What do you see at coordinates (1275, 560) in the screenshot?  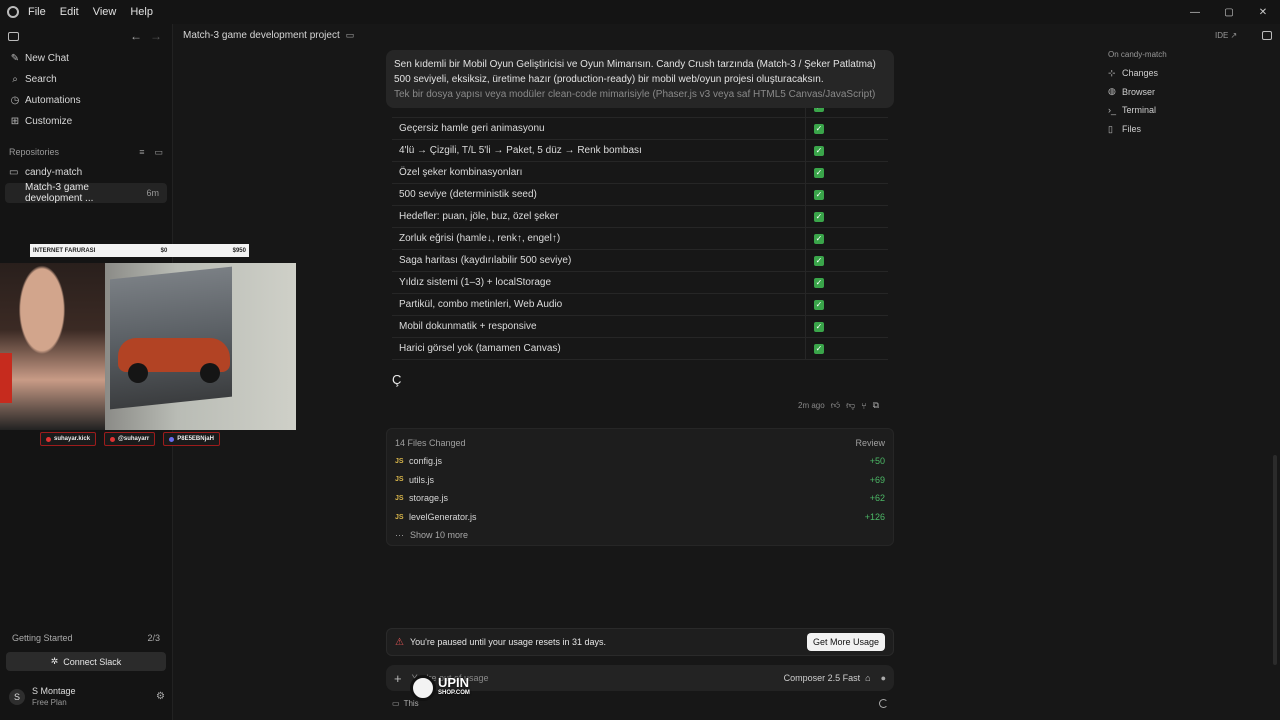 I see `scrollbar` at bounding box center [1275, 560].